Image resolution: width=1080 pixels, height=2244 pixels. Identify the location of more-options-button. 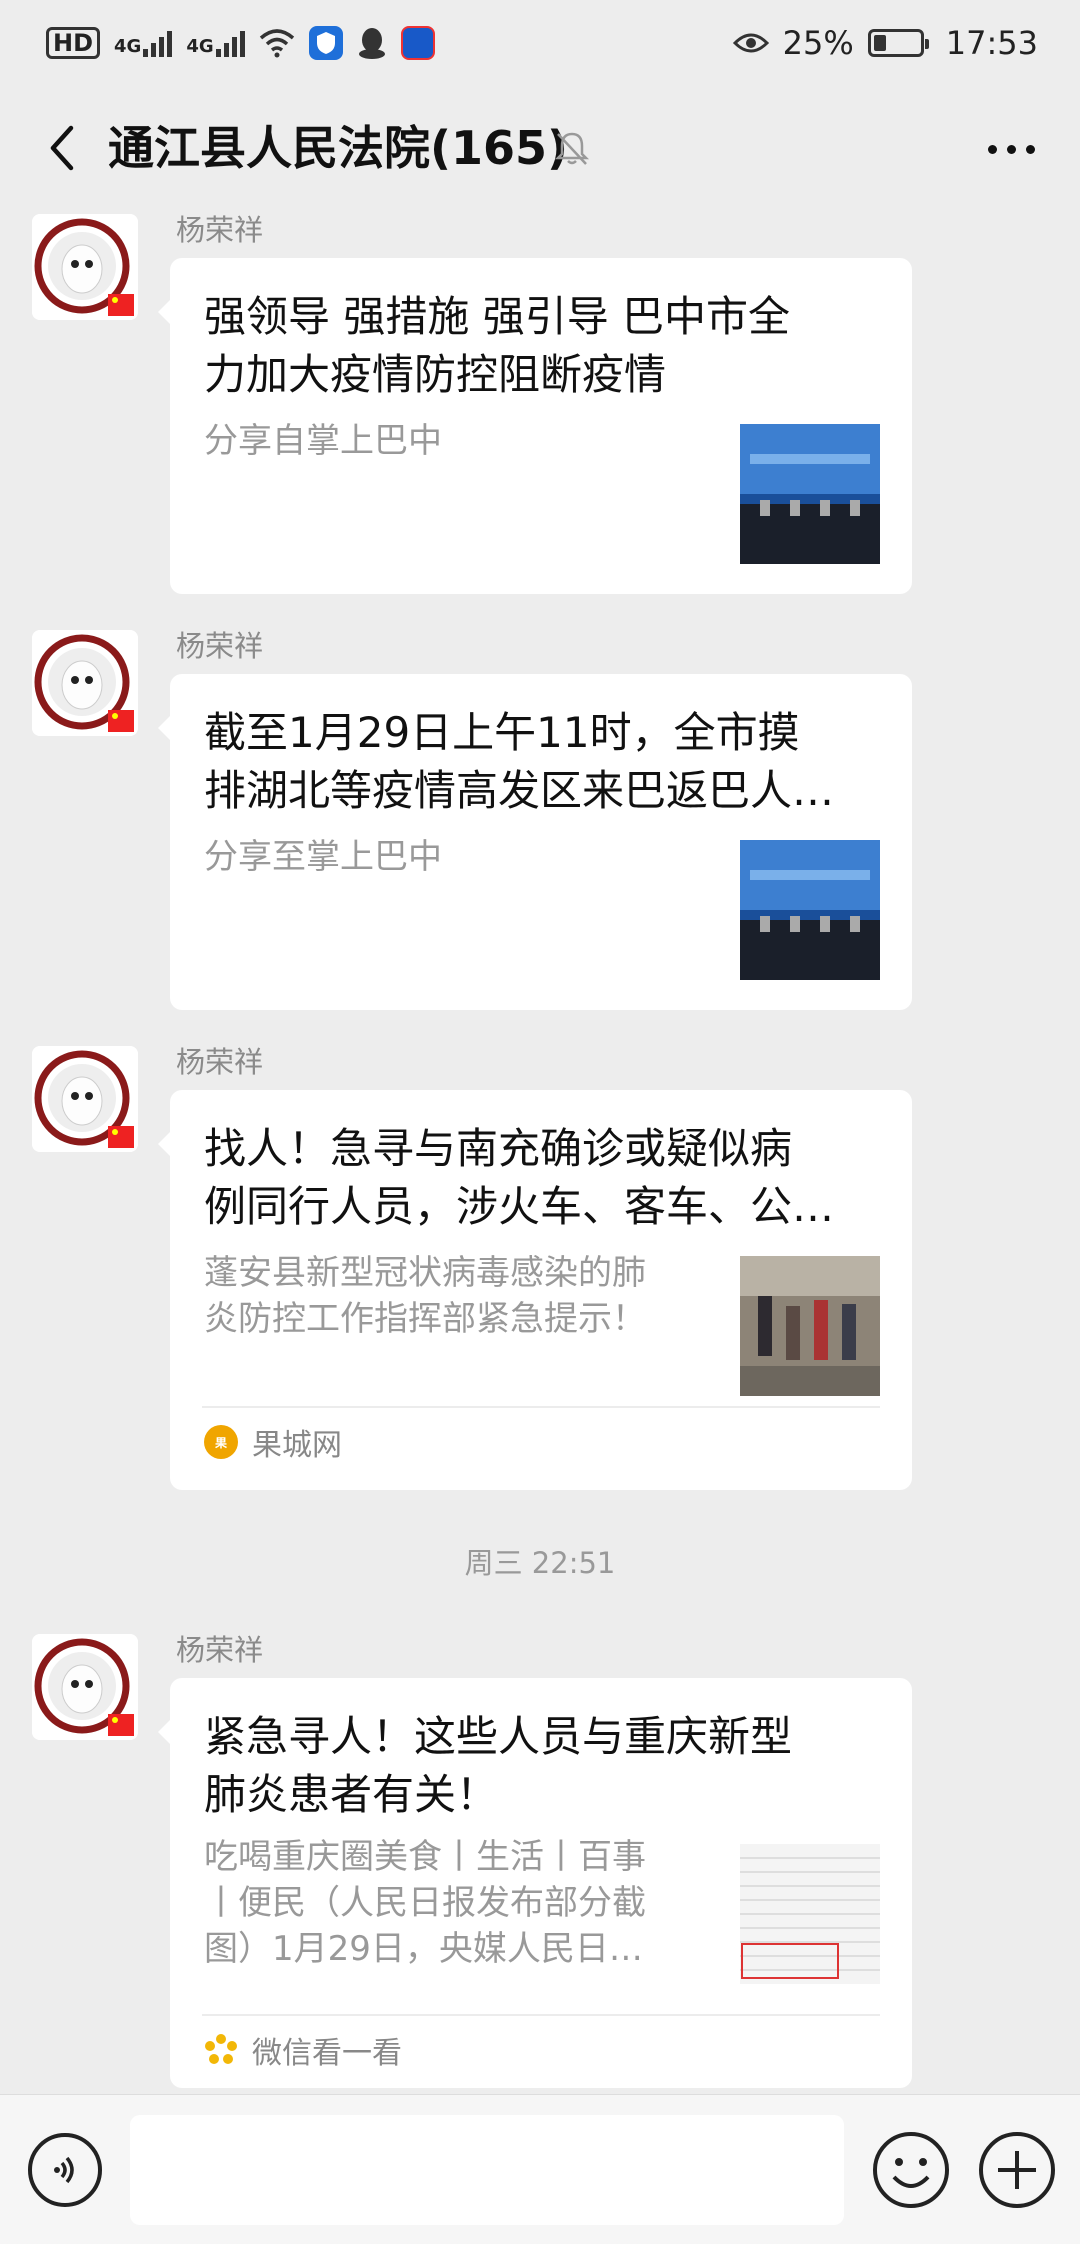
(1011, 149).